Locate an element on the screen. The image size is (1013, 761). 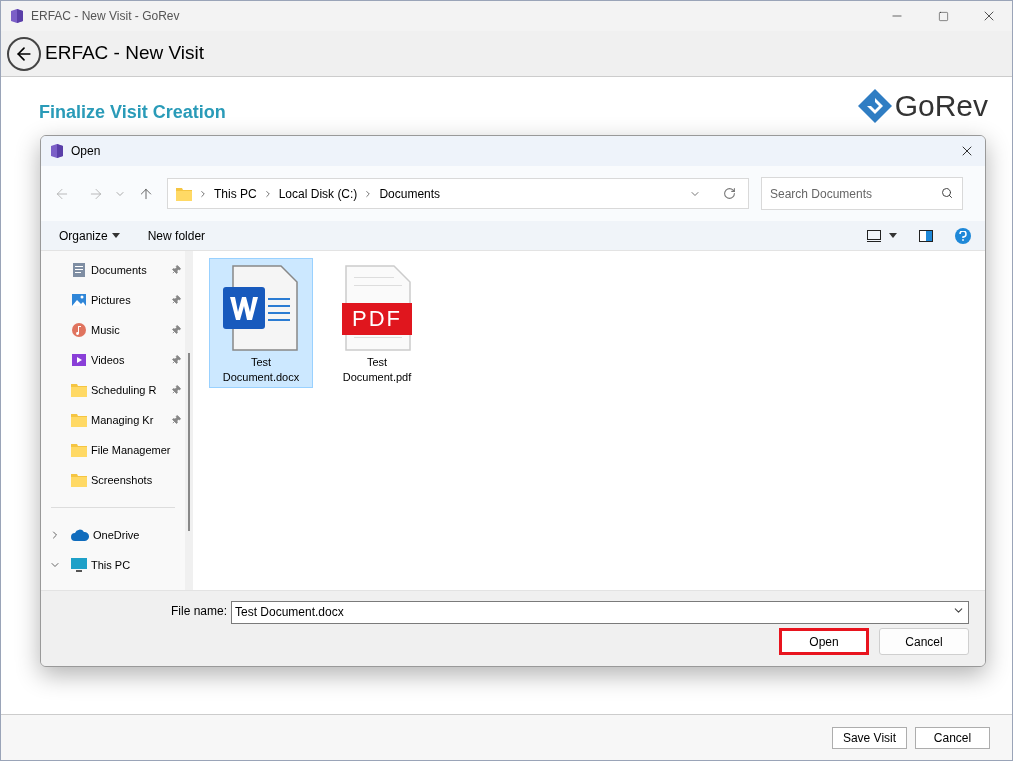
sidebar-item: Managing Kr is located at coordinates (113, 420).